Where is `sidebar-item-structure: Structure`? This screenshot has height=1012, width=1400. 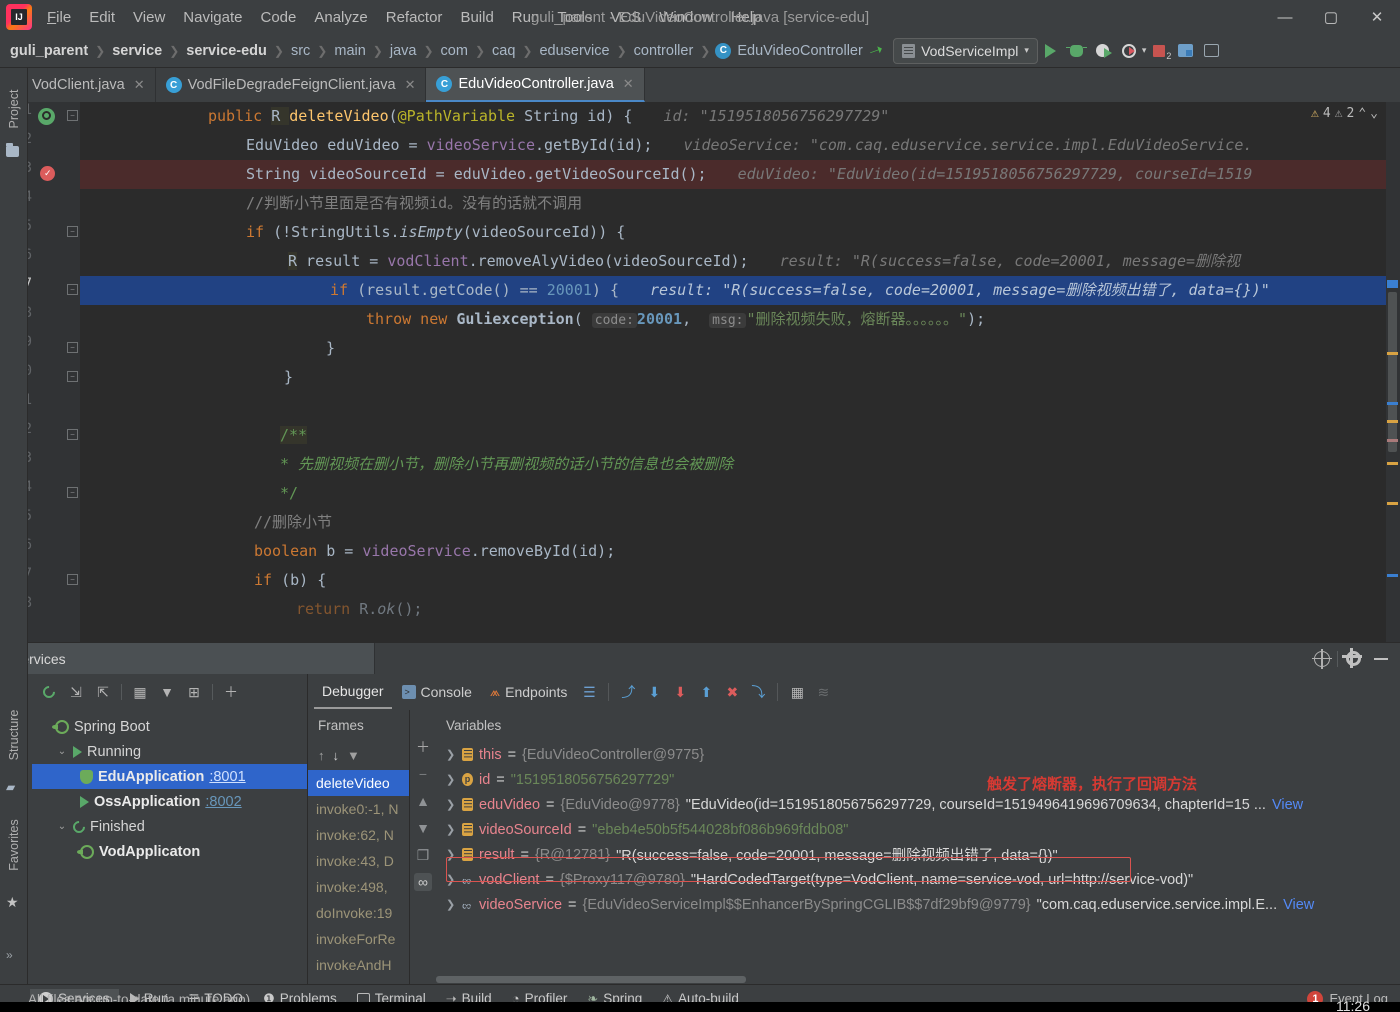
sidebar-item-structure: Structure is located at coordinates (14, 735).